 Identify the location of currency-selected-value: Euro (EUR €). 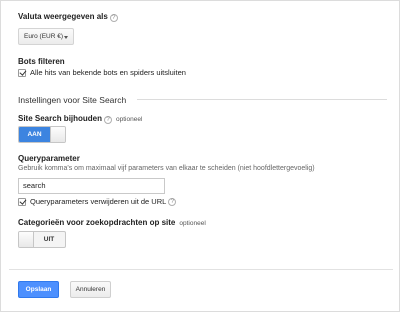
(44, 36).